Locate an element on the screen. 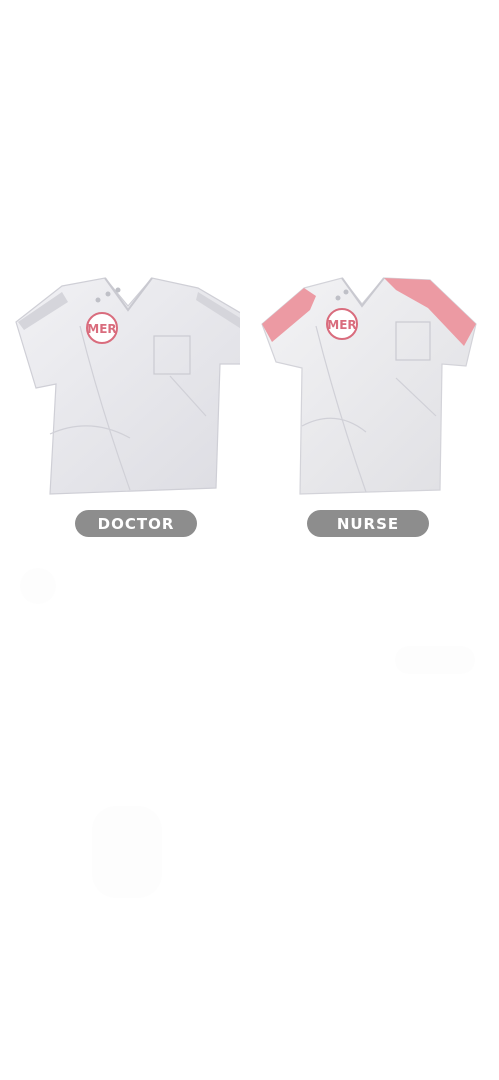  product-card-nurse: MER NURSE is located at coordinates (371, 411).